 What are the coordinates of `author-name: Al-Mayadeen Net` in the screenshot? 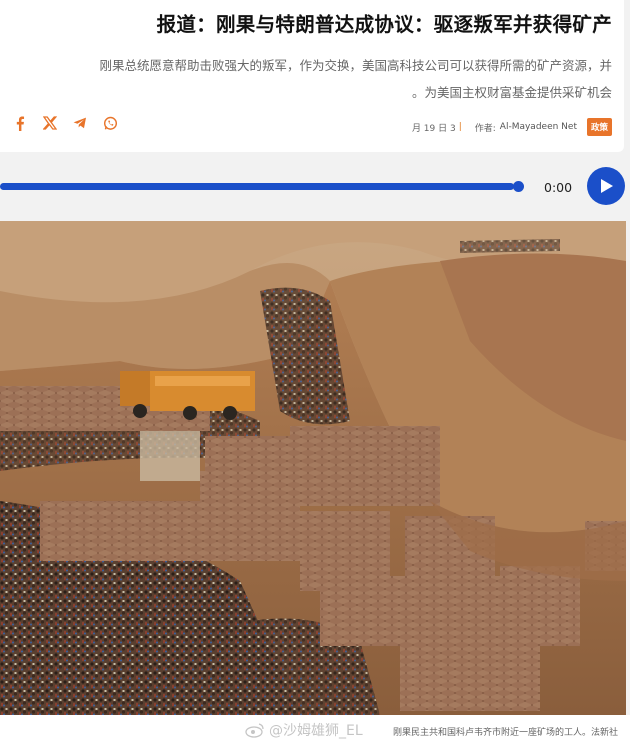 It's located at (538, 127).